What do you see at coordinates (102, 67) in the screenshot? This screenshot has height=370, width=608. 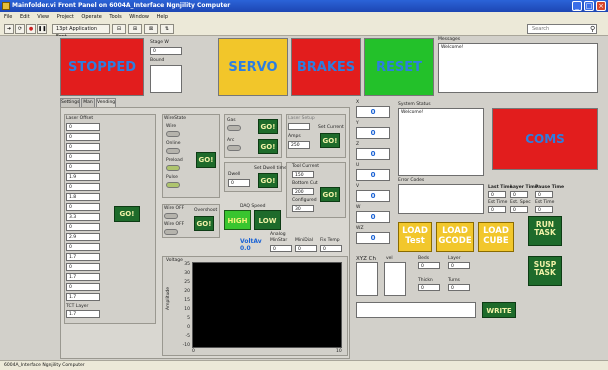 I see `stopped-button: STOPPED` at bounding box center [102, 67].